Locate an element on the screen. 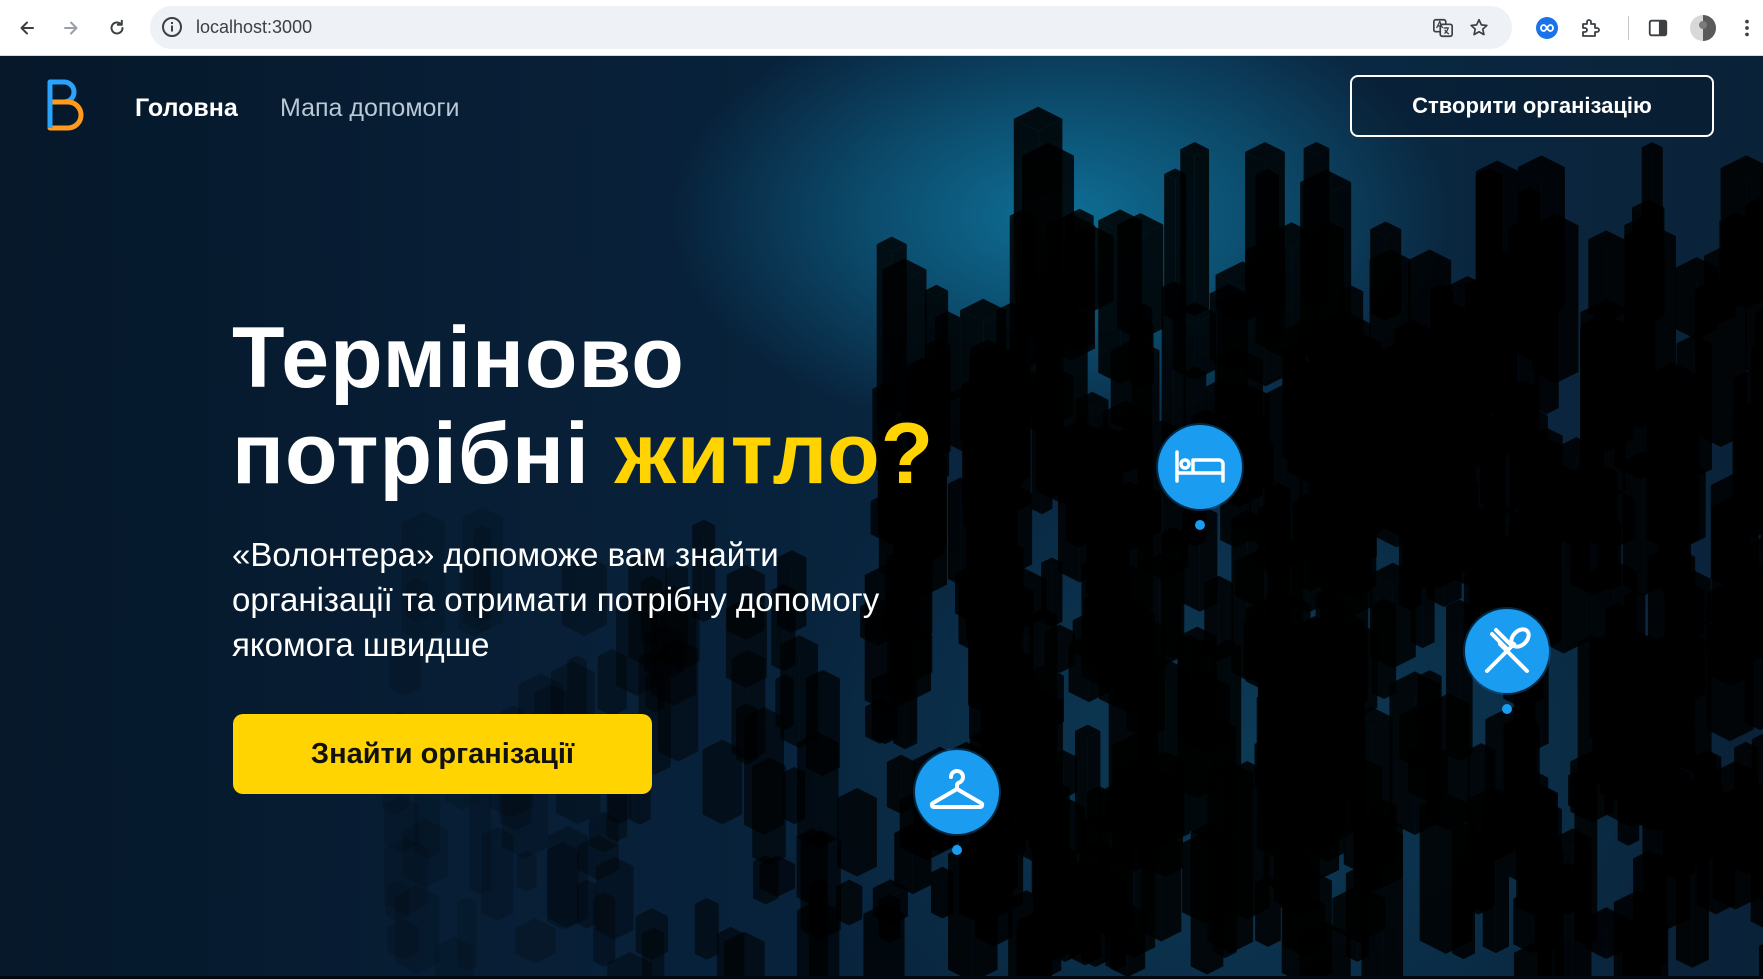 The height and width of the screenshot is (979, 1763). reload-button is located at coordinates (117, 28).